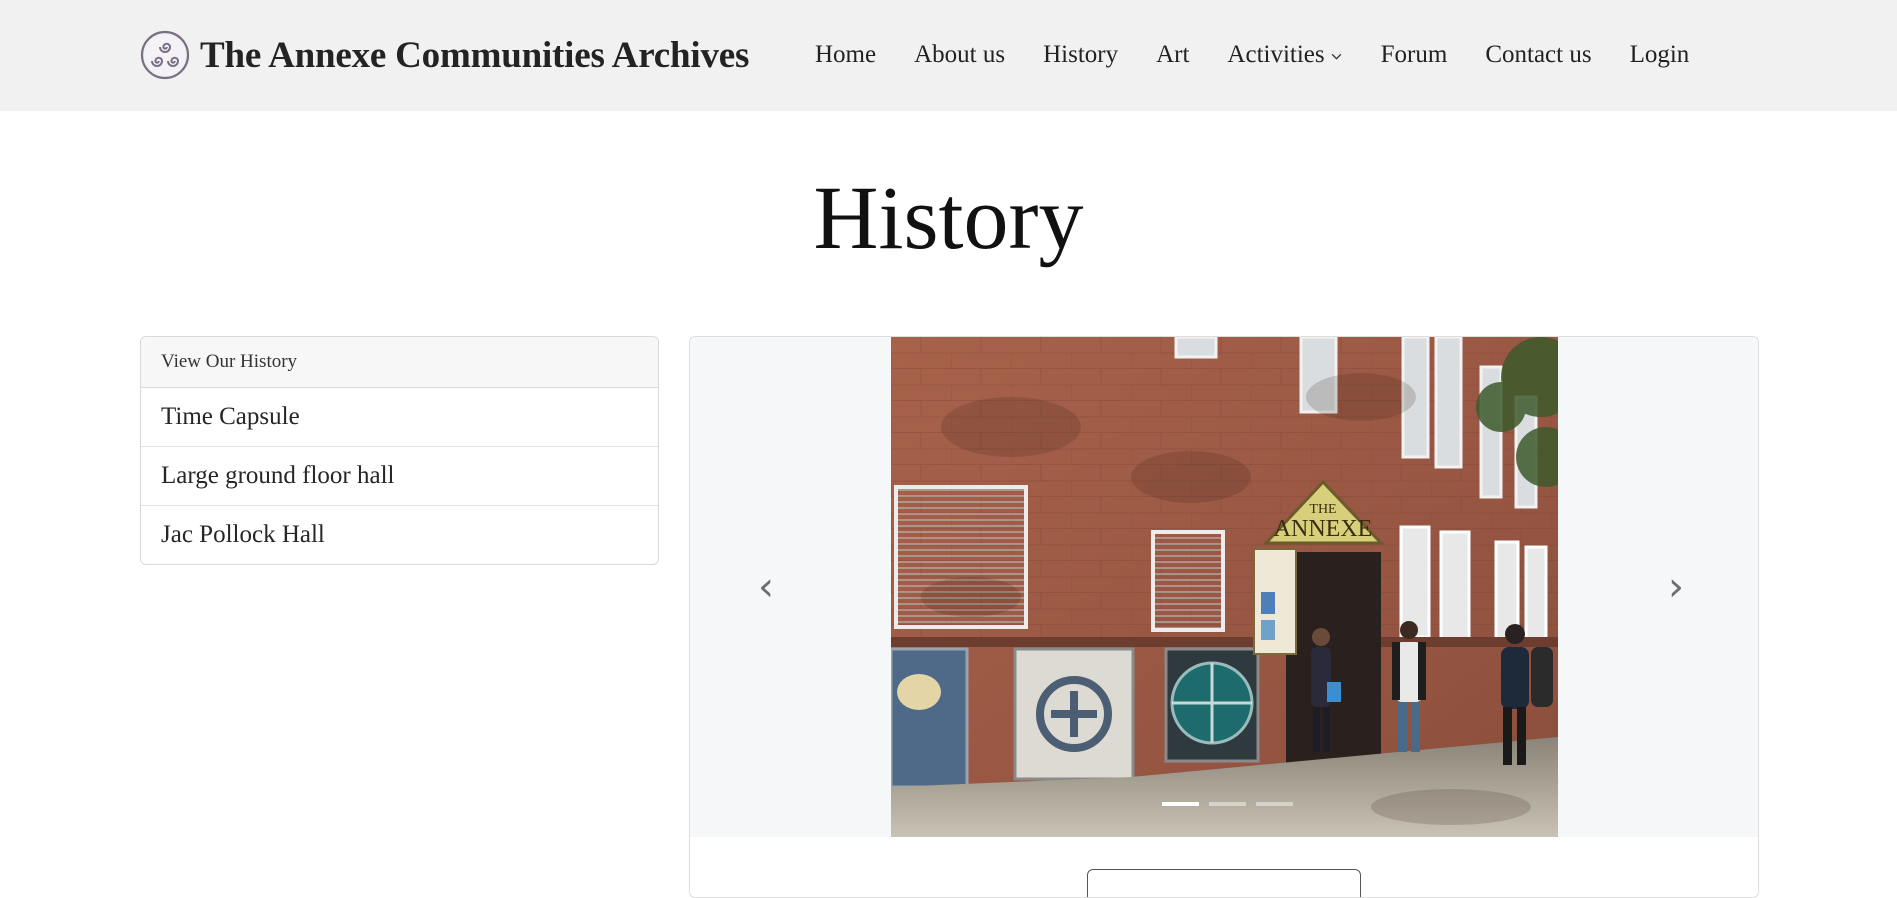  Describe the element at coordinates (1080, 55) in the screenshot. I see `nav-history: History` at that location.